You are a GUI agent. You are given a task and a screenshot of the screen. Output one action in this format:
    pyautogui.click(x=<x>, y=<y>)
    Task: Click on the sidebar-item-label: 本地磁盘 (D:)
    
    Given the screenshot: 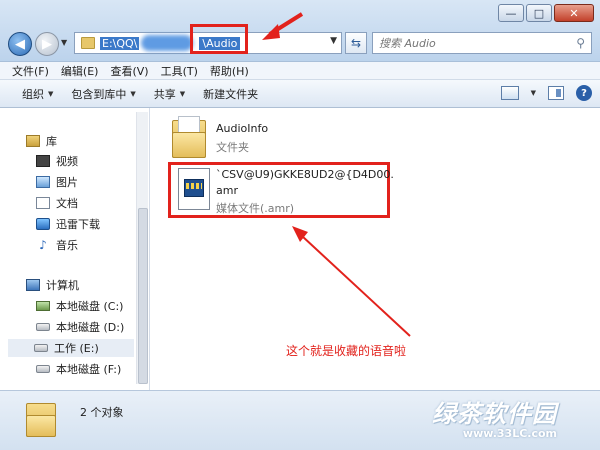 What is the action you would take?
    pyautogui.click(x=90, y=327)
    